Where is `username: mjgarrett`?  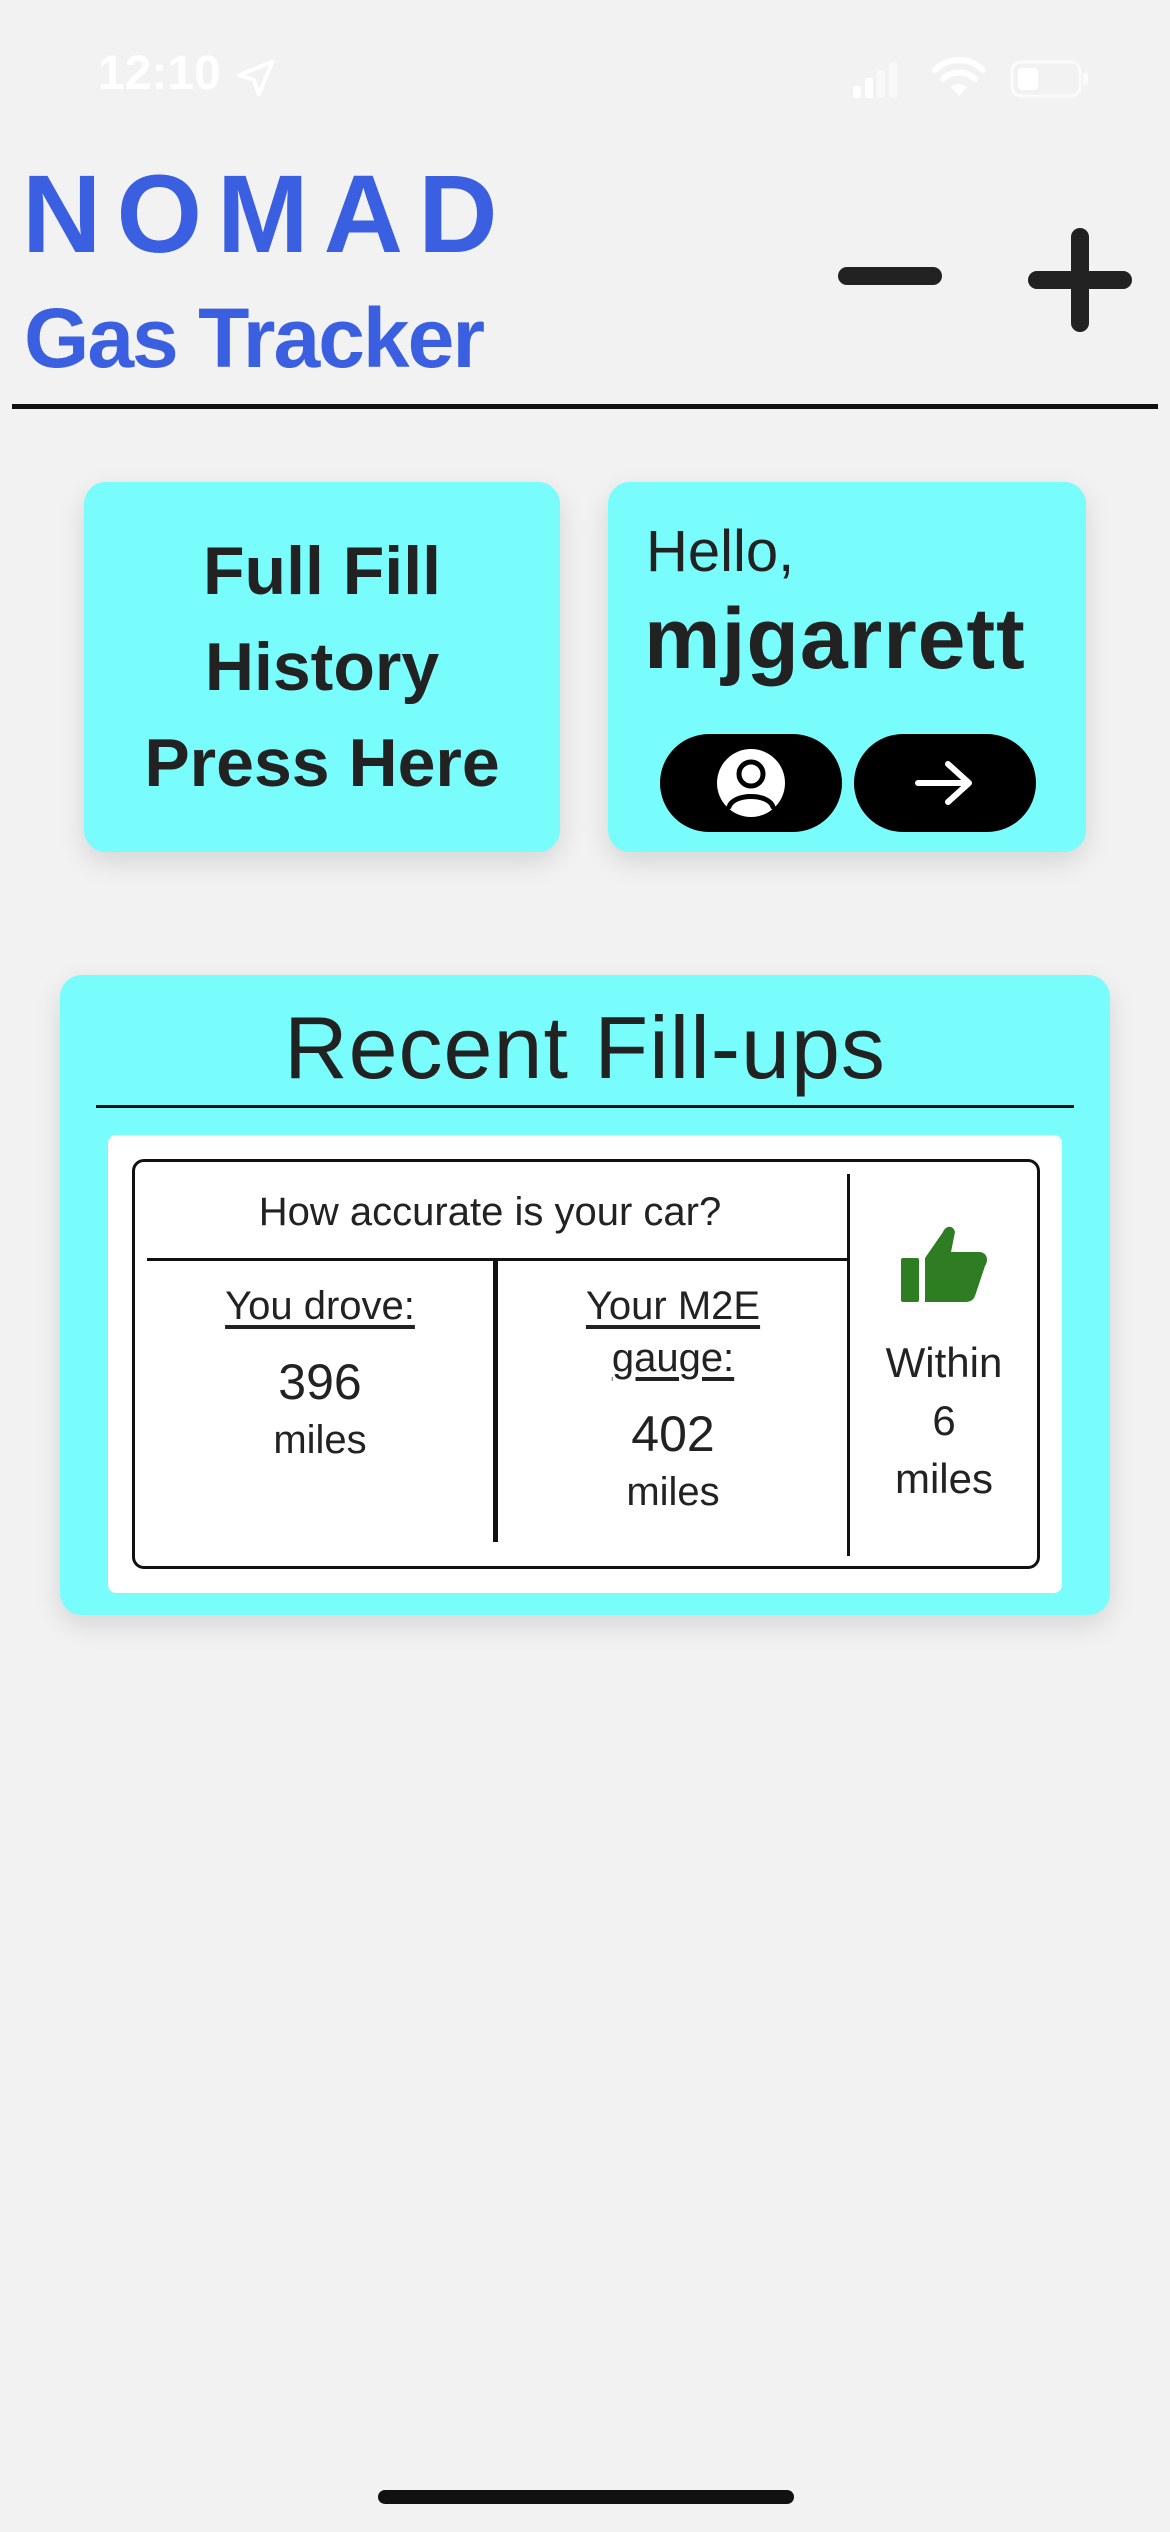 username: mjgarrett is located at coordinates (835, 639).